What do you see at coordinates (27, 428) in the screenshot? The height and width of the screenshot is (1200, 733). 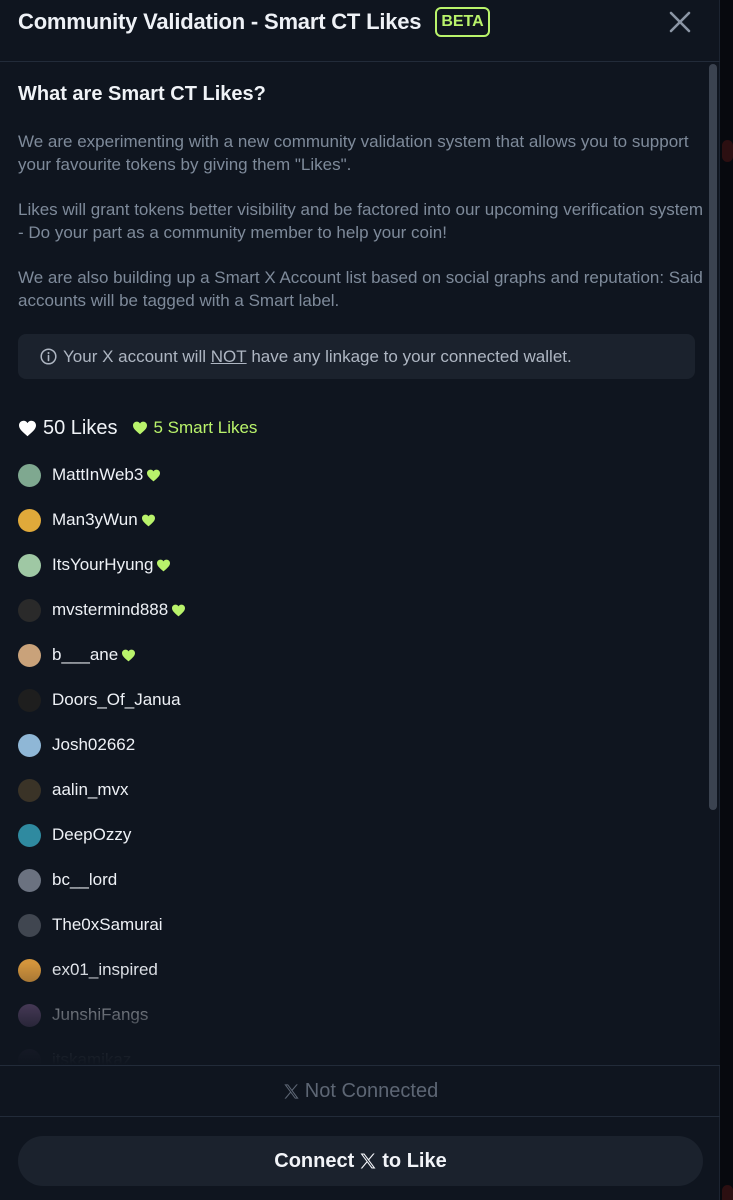 I see `heart-icon` at bounding box center [27, 428].